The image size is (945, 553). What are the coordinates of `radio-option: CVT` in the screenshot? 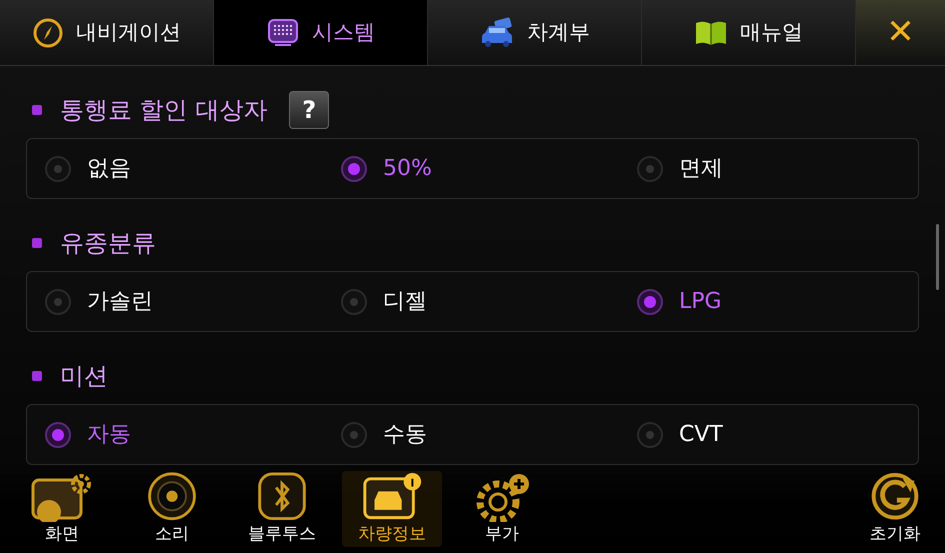 It's located at (767, 434).